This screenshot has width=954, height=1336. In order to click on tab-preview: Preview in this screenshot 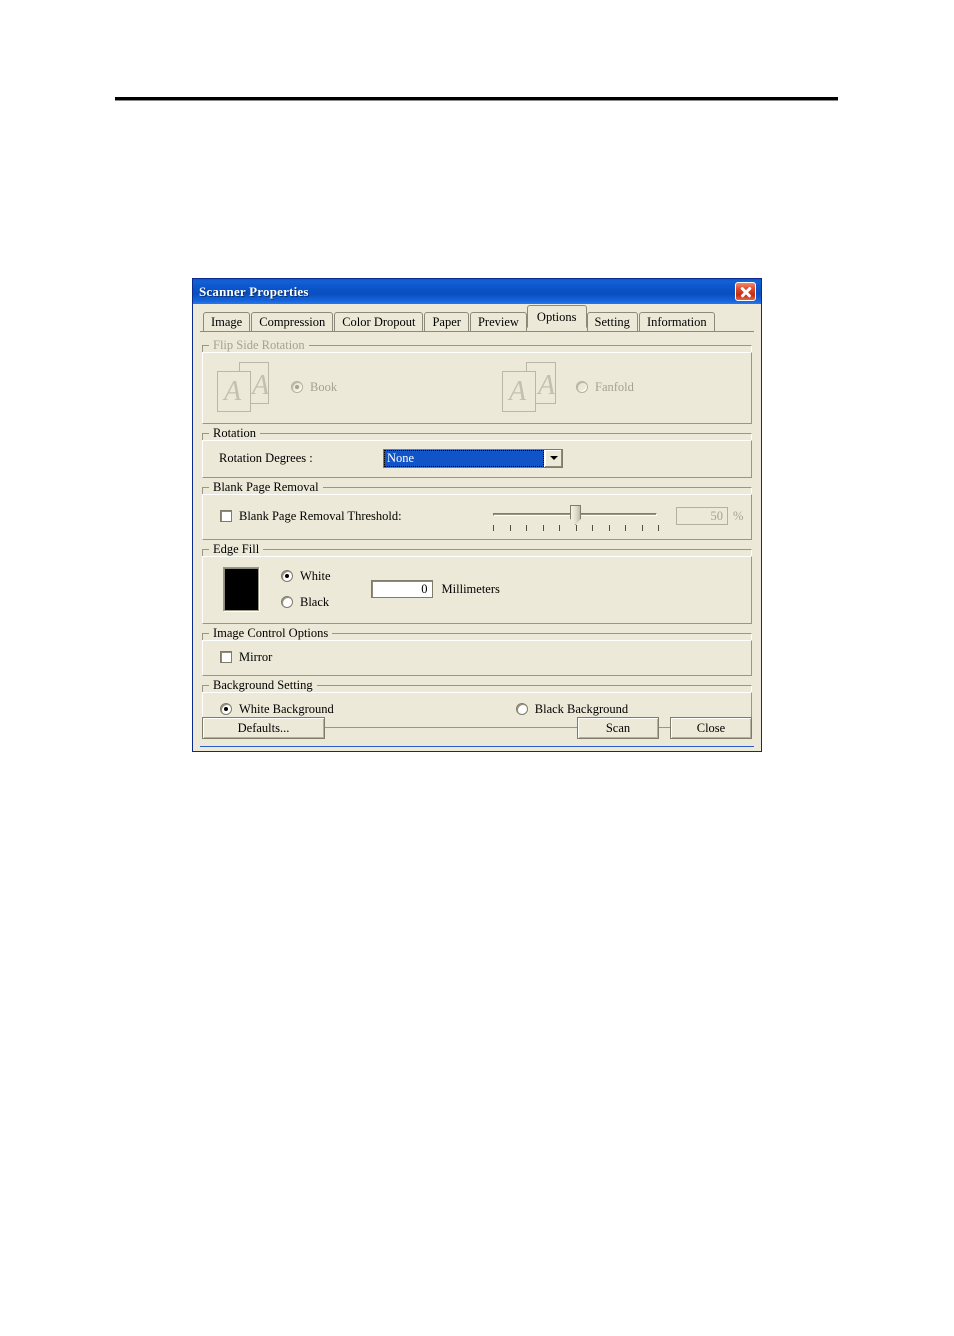, I will do `click(498, 321)`.